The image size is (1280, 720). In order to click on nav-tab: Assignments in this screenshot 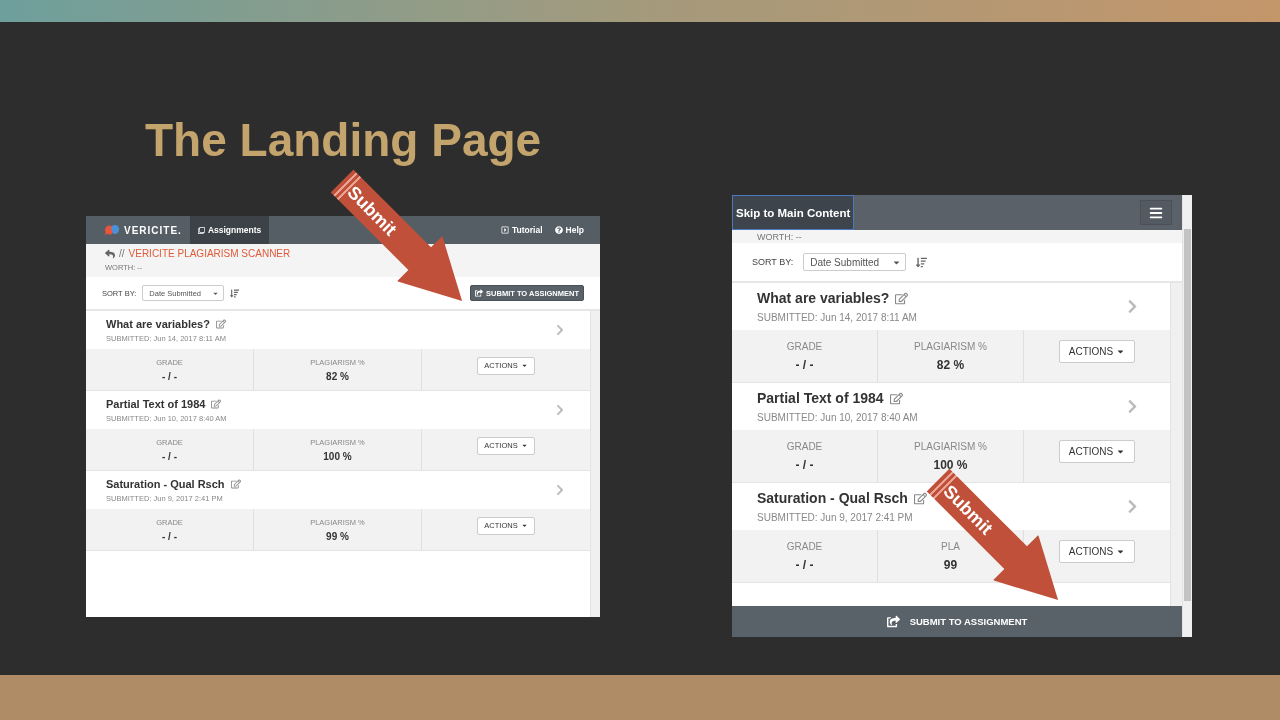, I will do `click(229, 230)`.